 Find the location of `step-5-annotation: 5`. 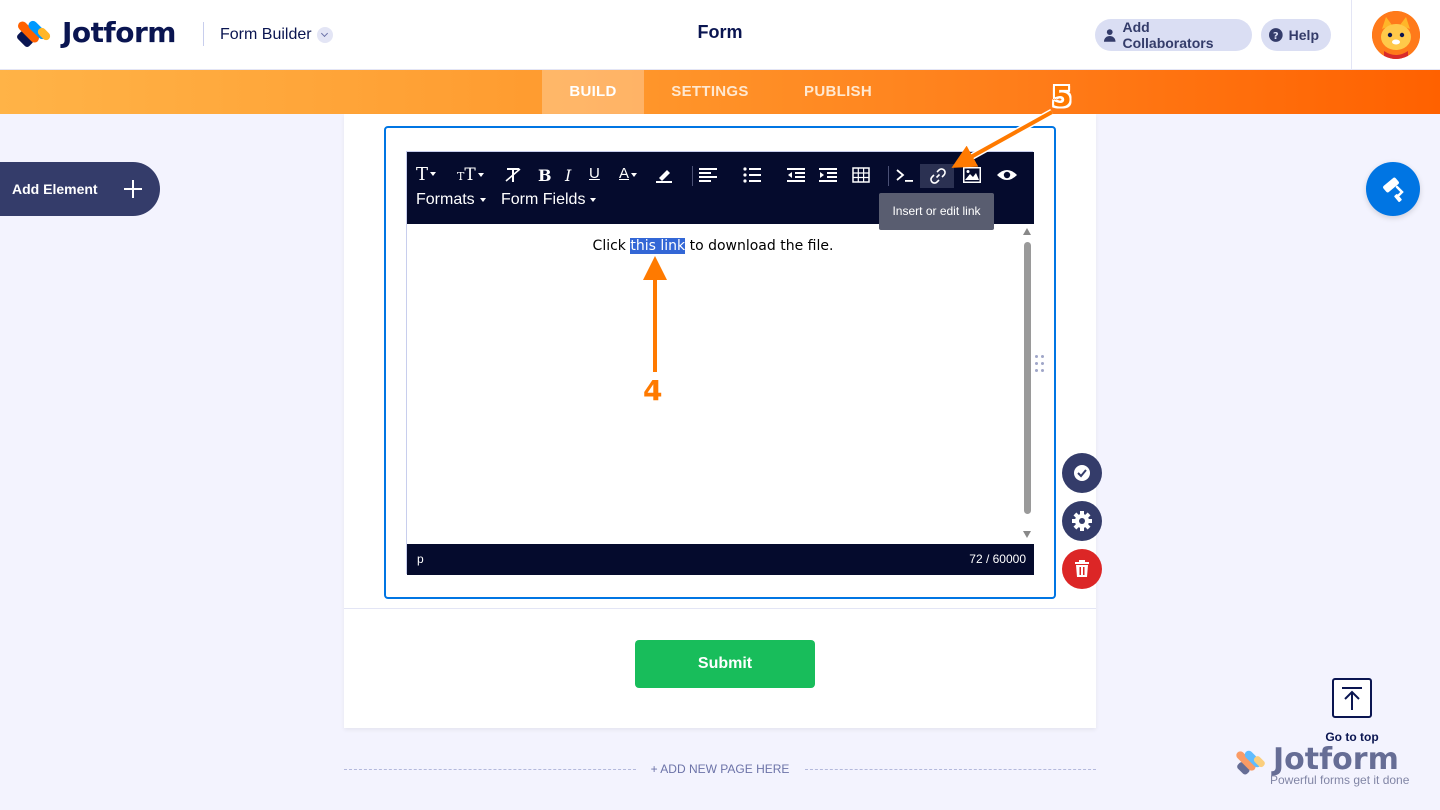

step-5-annotation: 5 is located at coordinates (1062, 96).